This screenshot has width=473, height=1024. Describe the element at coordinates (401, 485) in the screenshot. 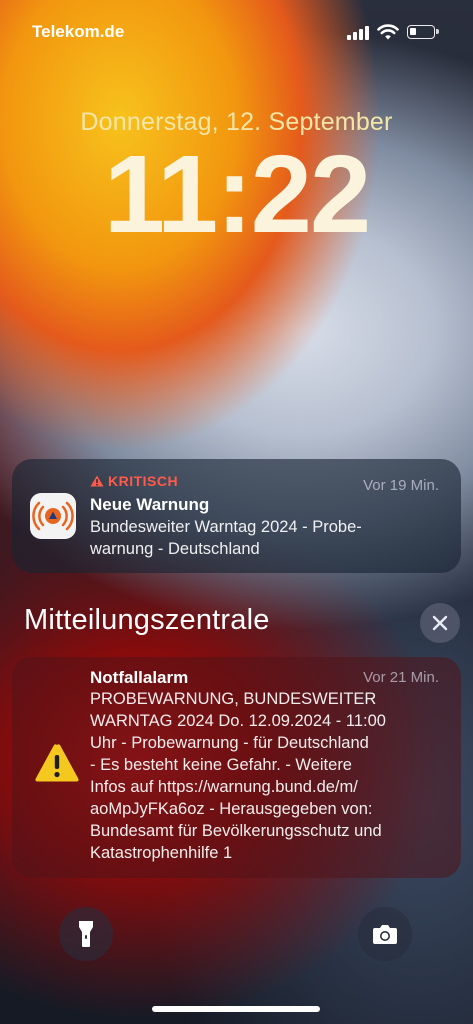

I see `notification-time: Vor 19 Min.` at that location.